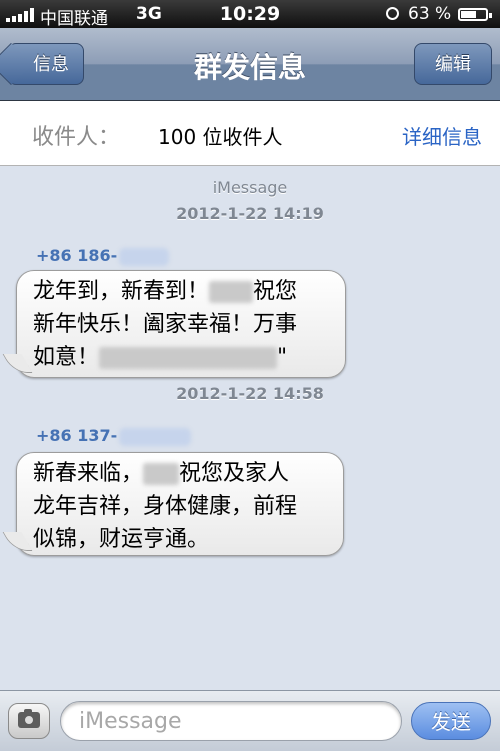 This screenshot has height=751, width=500. I want to click on recipients-row: 收件人： 100 位收件人 详细信息, so click(250, 133).